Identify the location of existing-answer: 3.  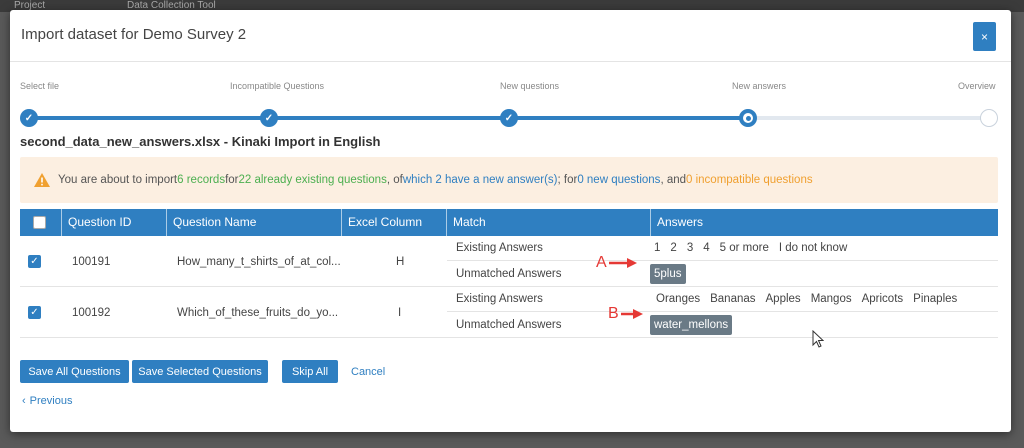
(690, 248).